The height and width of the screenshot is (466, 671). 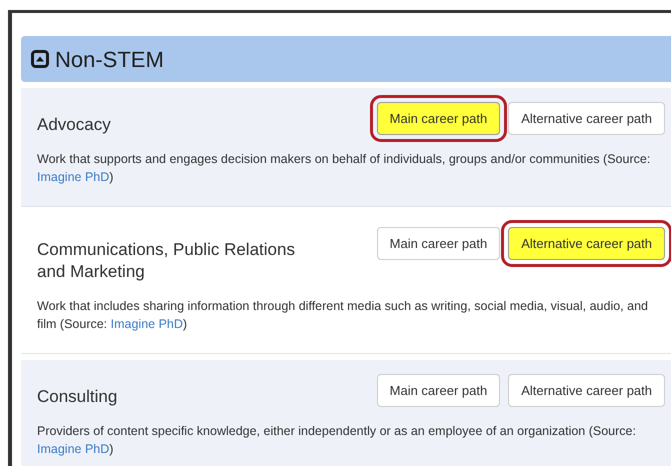 I want to click on collapse-icon, so click(x=40, y=59).